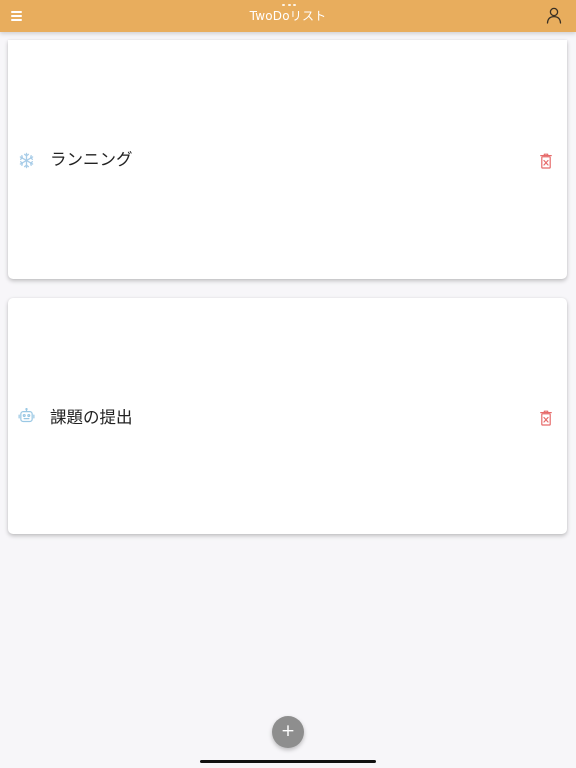  Describe the element at coordinates (288, 732) in the screenshot. I see `add-task-button: +` at that location.